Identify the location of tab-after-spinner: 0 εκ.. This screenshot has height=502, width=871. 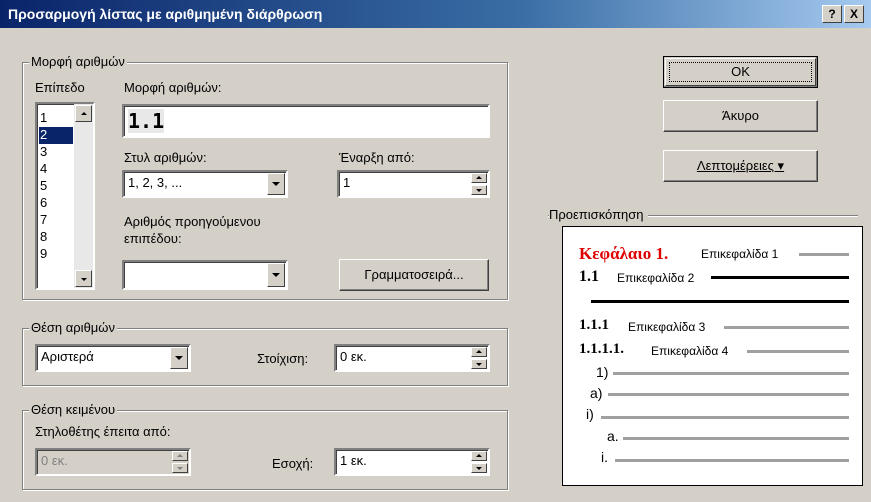
(113, 462).